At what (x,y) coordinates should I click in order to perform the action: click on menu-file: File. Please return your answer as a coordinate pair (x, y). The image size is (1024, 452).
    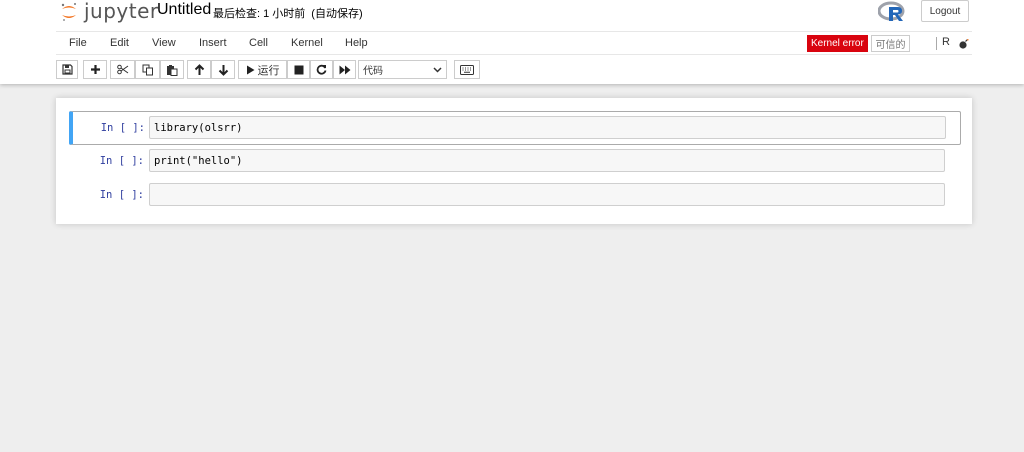
    Looking at the image, I should click on (78, 43).